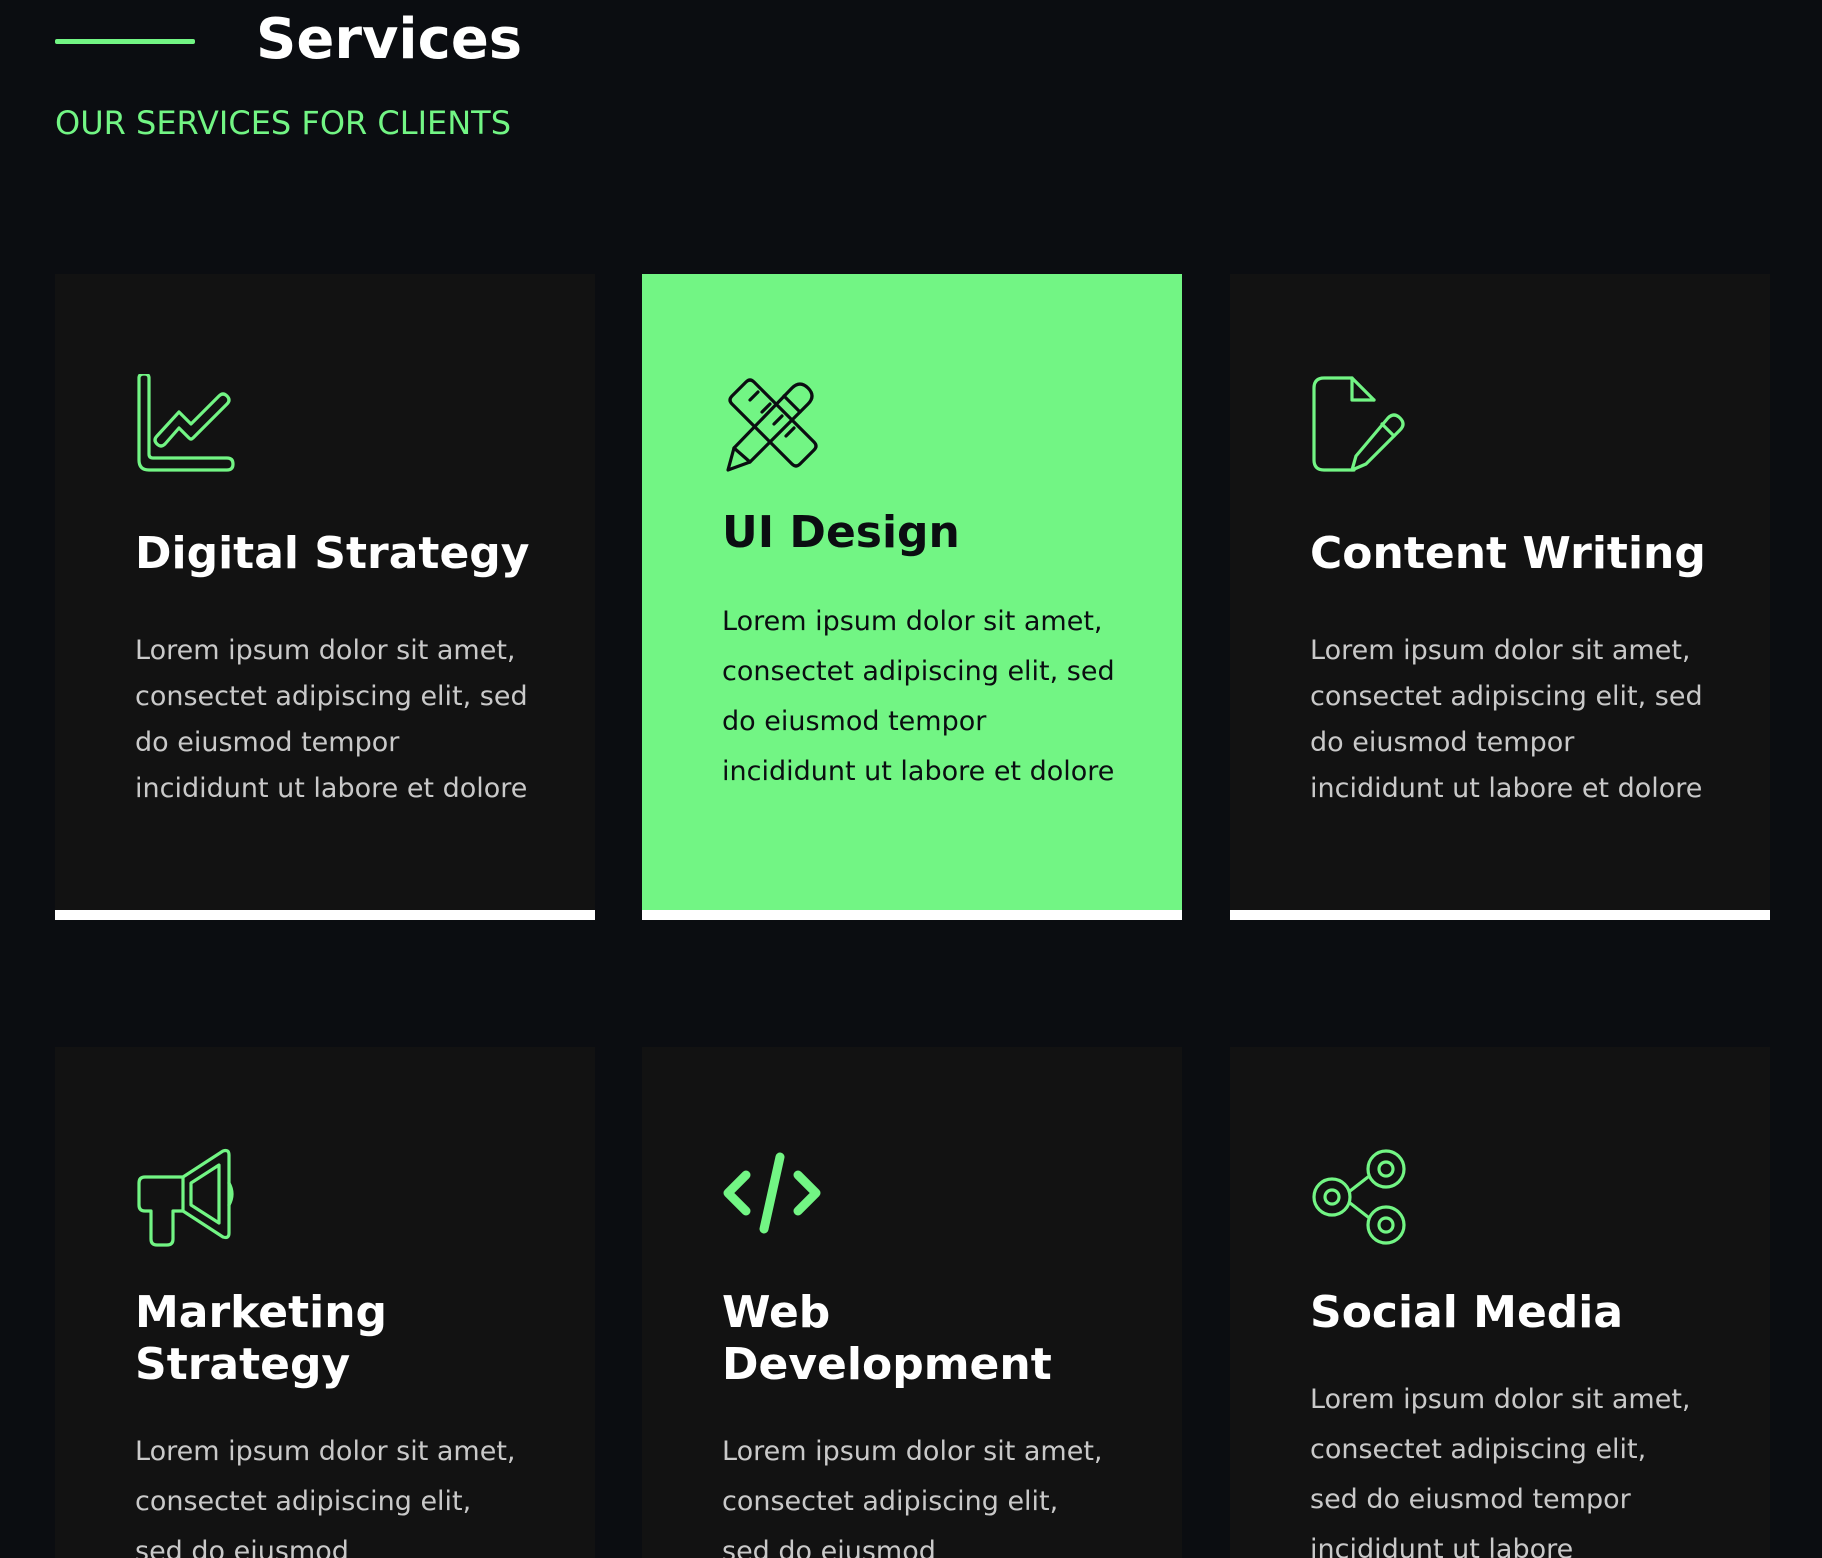 This screenshot has width=1822, height=1558. I want to click on service-title: Web Development, so click(887, 1338).